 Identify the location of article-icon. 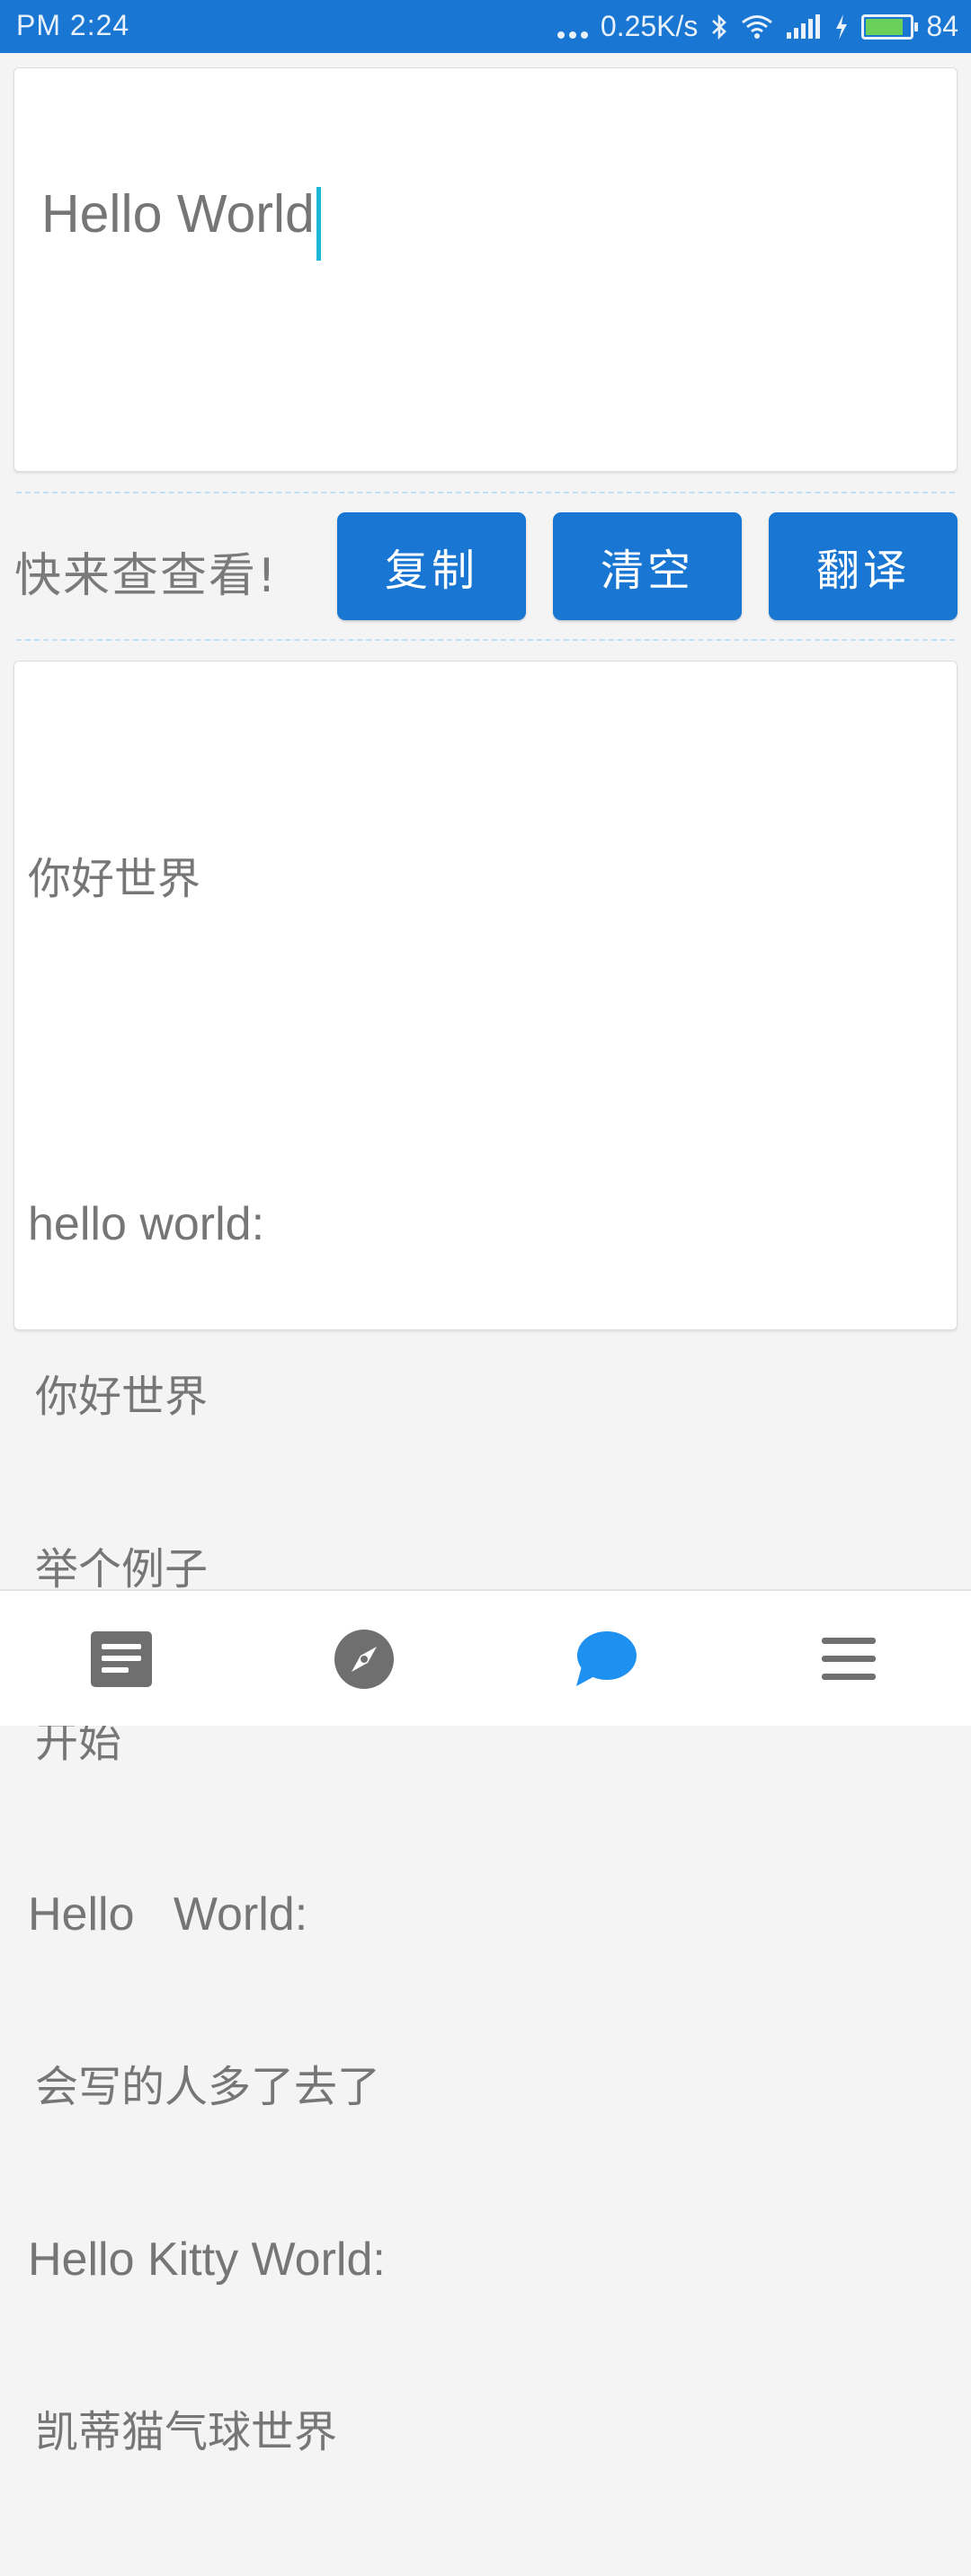
(121, 1659).